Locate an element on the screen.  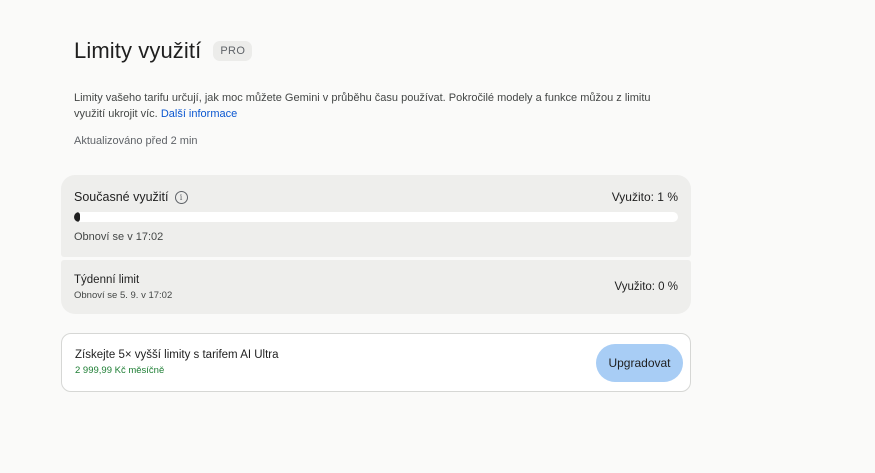
current-usage-progress-fill is located at coordinates (77, 217).